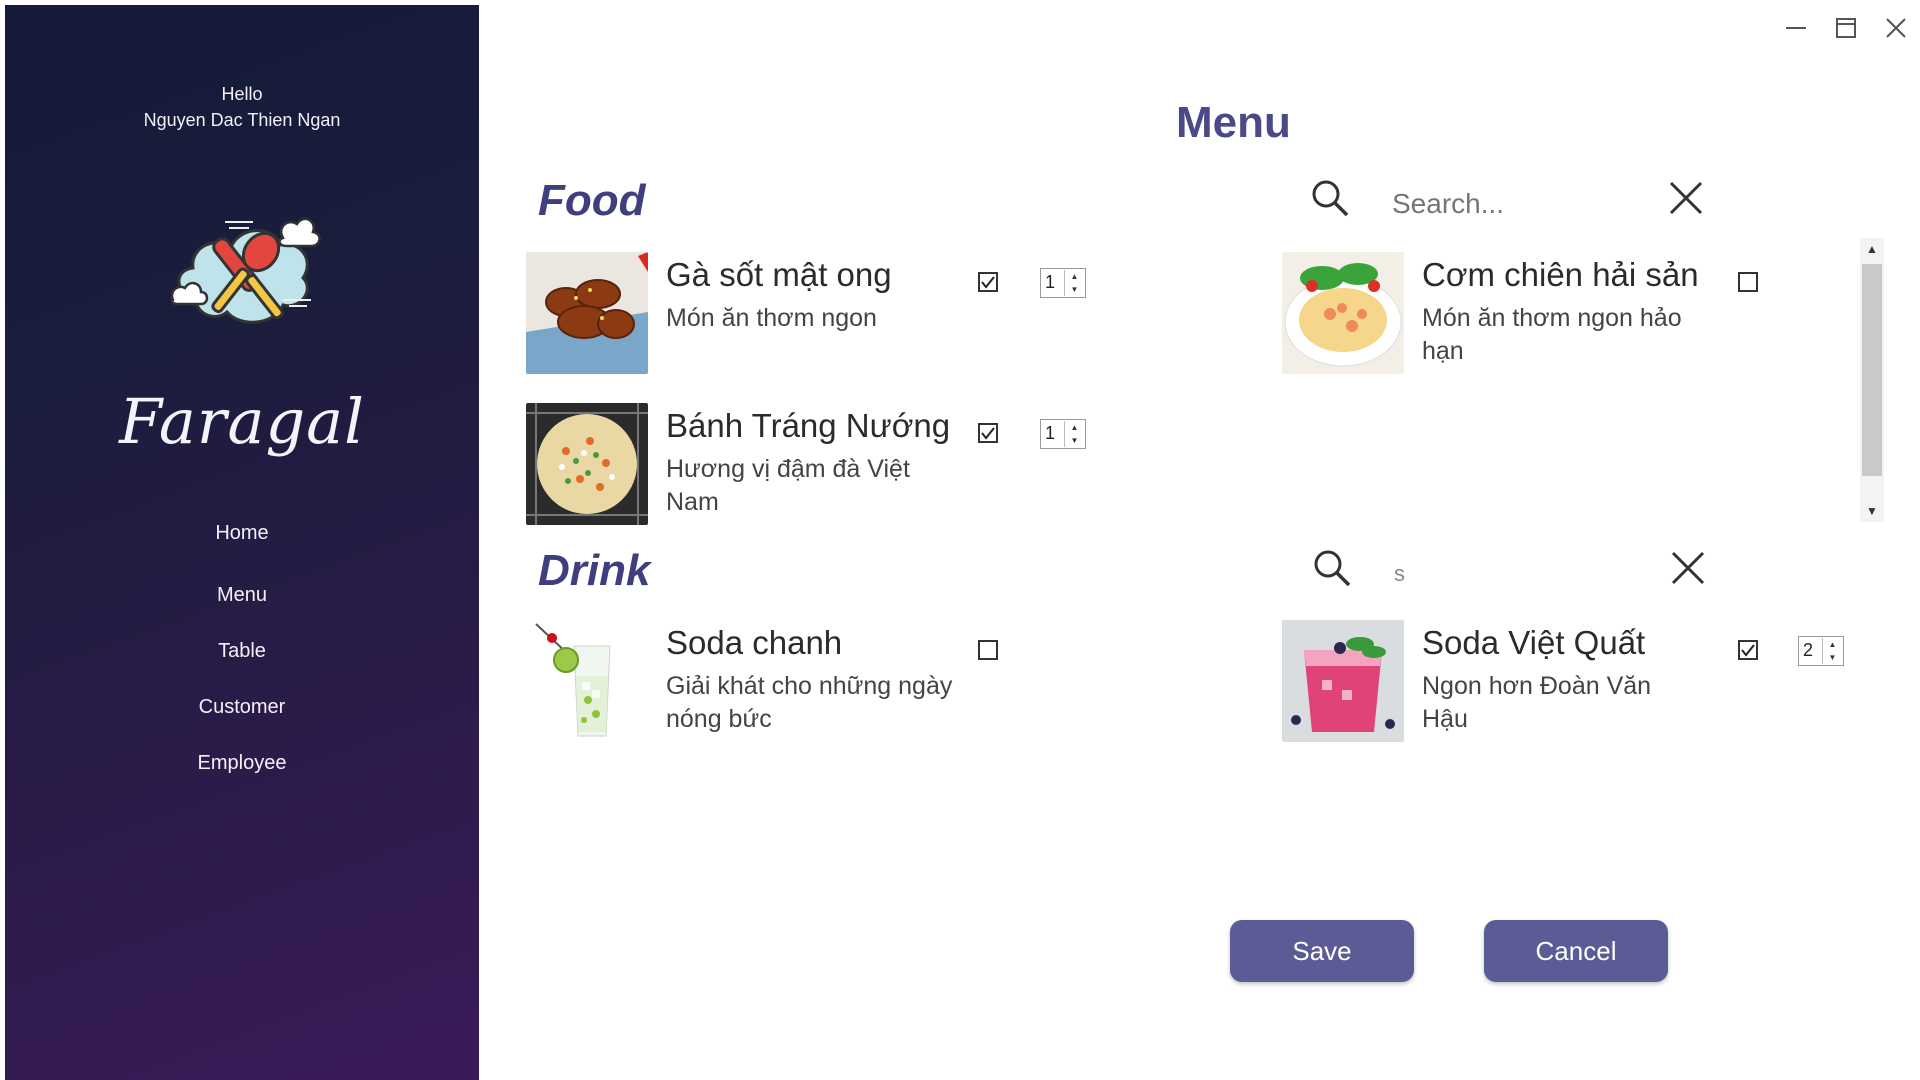 The image size is (1920, 1080). What do you see at coordinates (1576, 951) in the screenshot?
I see `cancel-button: Cancel` at bounding box center [1576, 951].